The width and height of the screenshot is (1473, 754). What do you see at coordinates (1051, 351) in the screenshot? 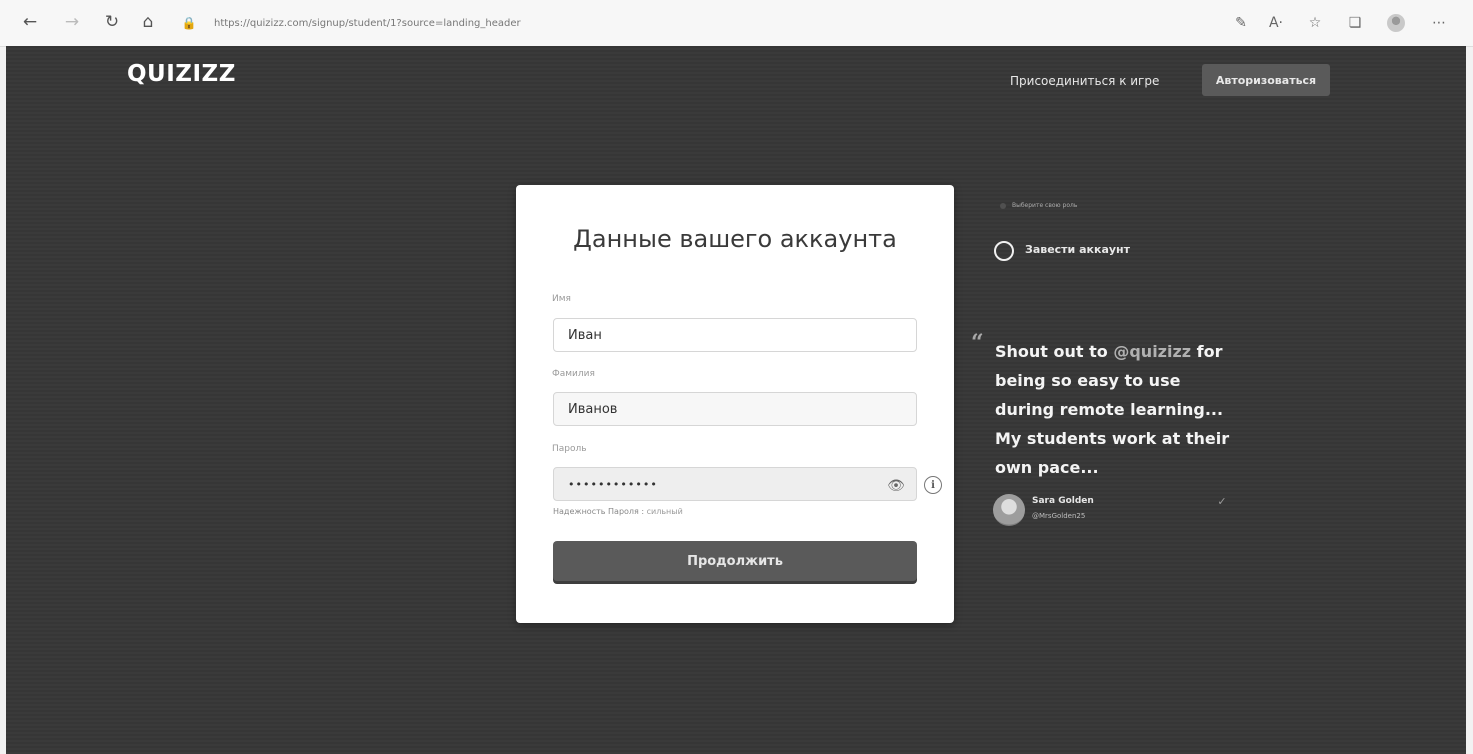
I see `quote-text-start: Shout out to` at bounding box center [1051, 351].